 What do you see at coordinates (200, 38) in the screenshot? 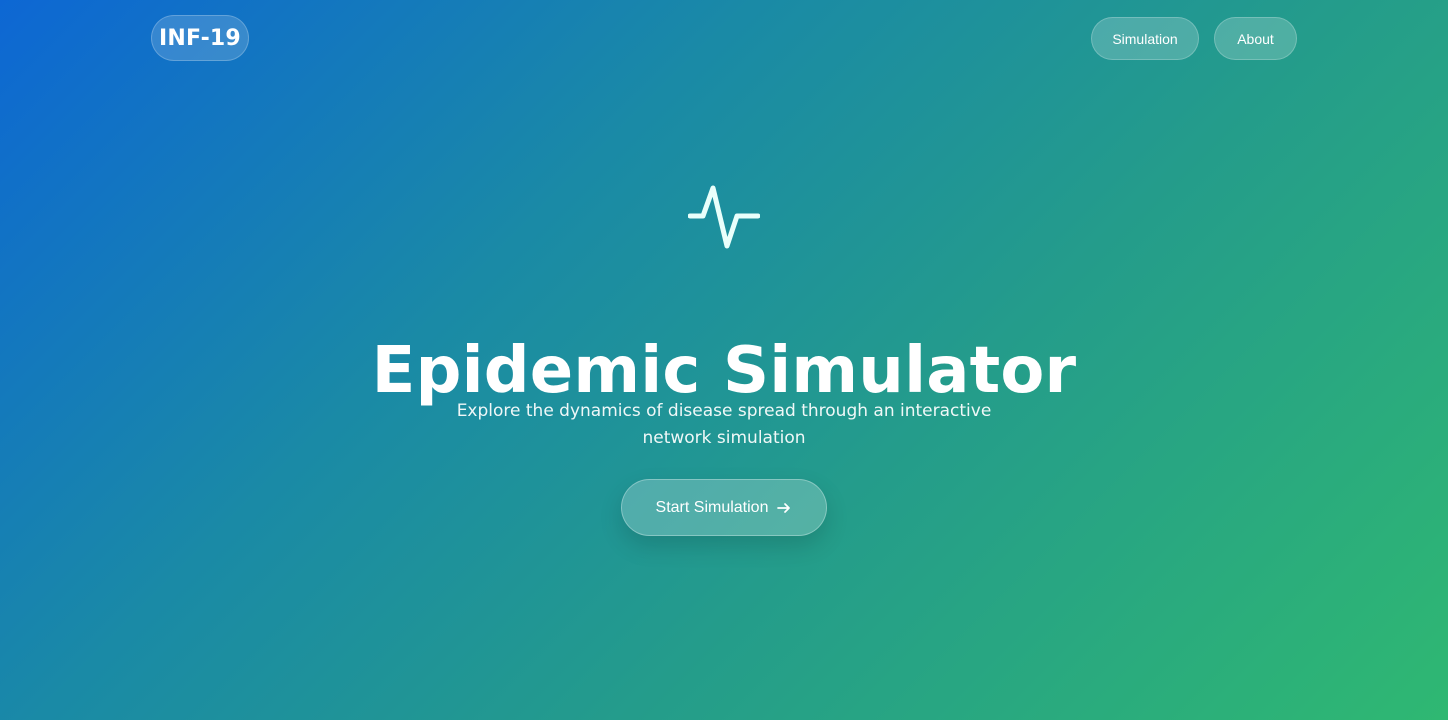
I see `brand-logo: INF-19` at bounding box center [200, 38].